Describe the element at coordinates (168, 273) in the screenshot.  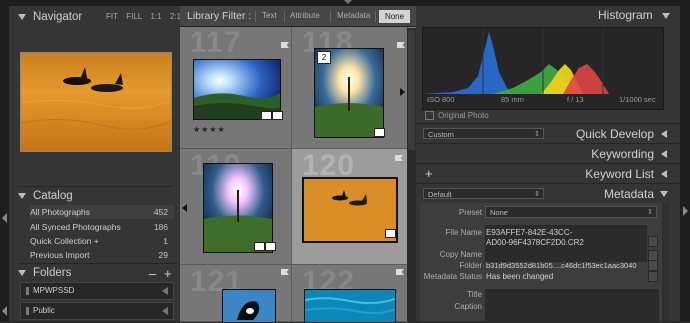
I see `add-folder-button: +` at that location.